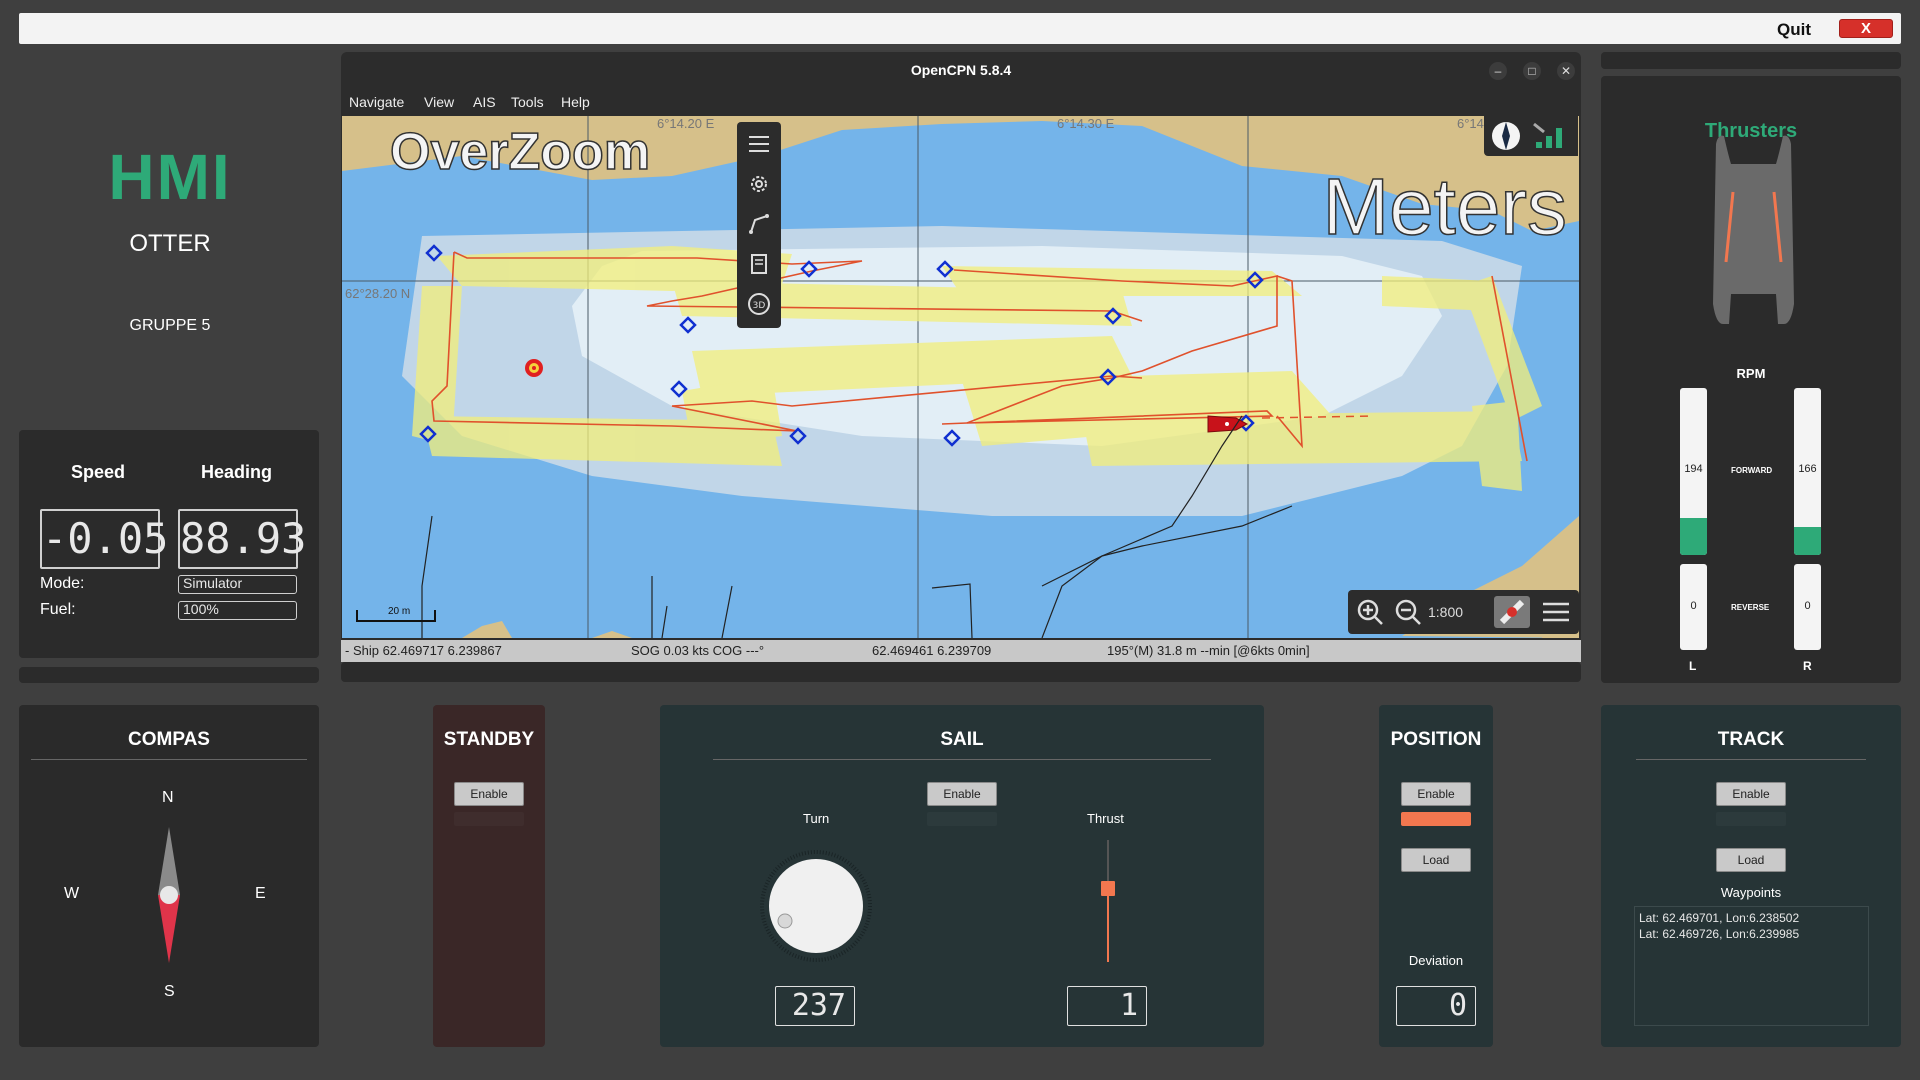 The height and width of the screenshot is (1080, 1920). Describe the element at coordinates (237, 472) in the screenshot. I see `heading-label: Heading` at that location.